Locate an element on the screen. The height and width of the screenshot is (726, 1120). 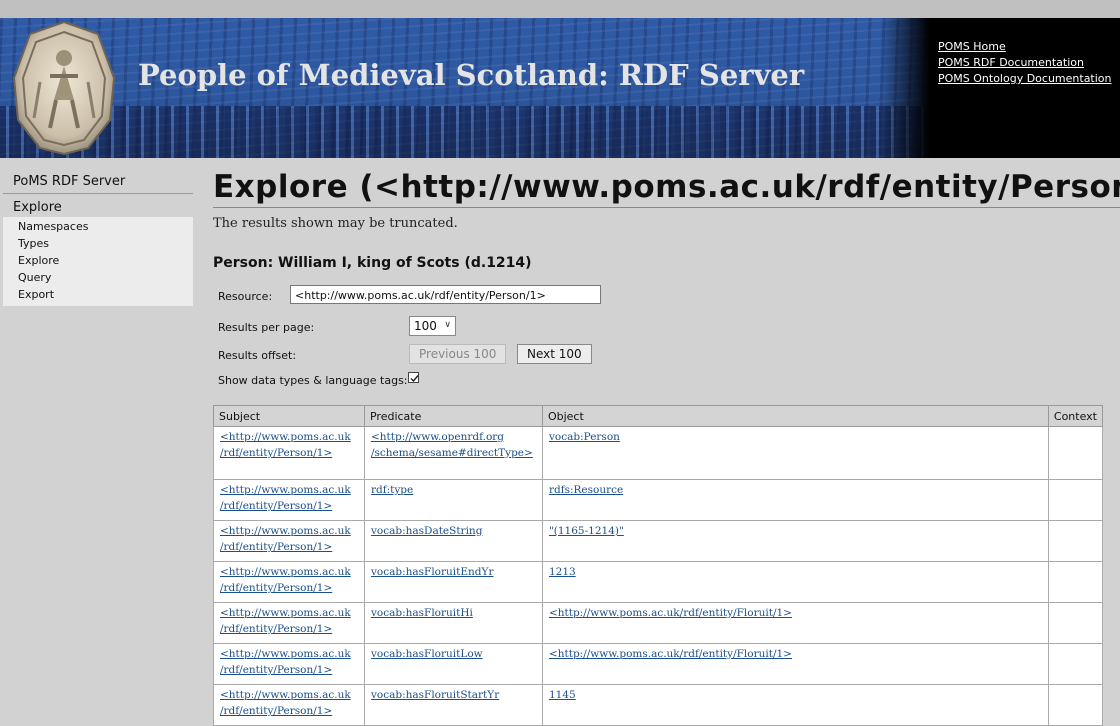
object-cell: vocab:Person is located at coordinates (795, 453).